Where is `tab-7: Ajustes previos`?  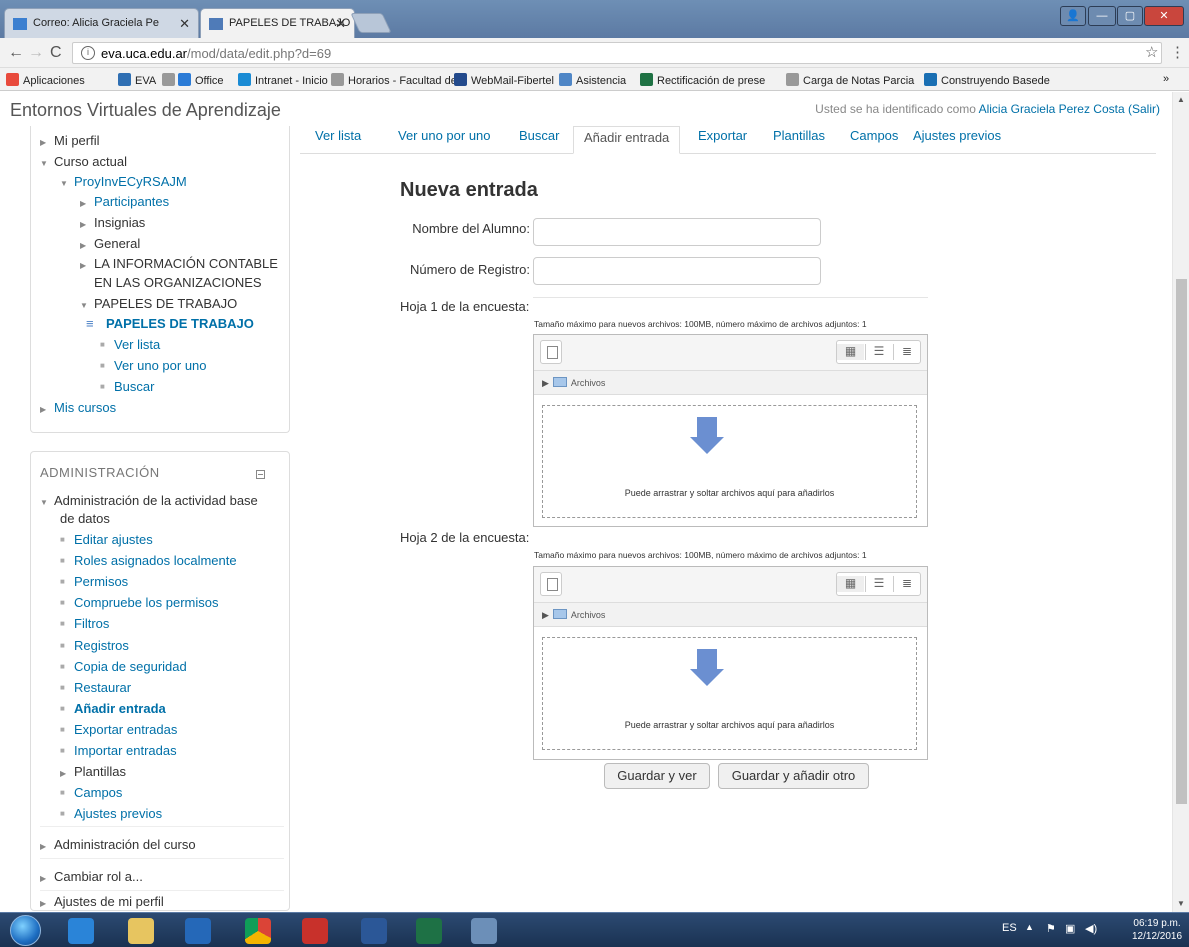 tab-7: Ajustes previos is located at coordinates (957, 135).